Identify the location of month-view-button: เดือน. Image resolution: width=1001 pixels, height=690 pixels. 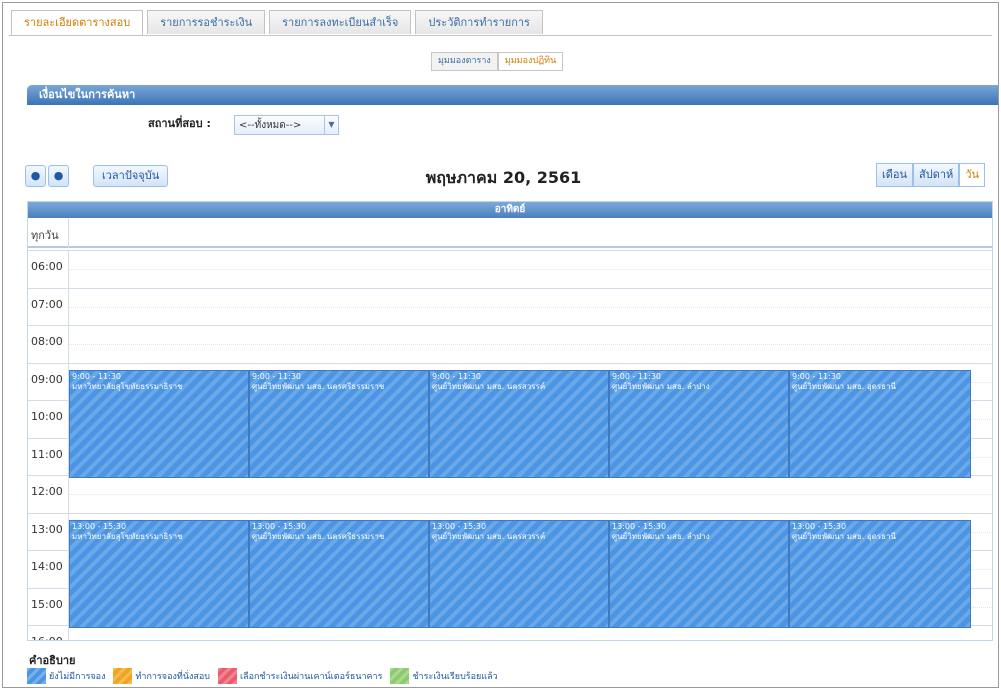
(895, 175).